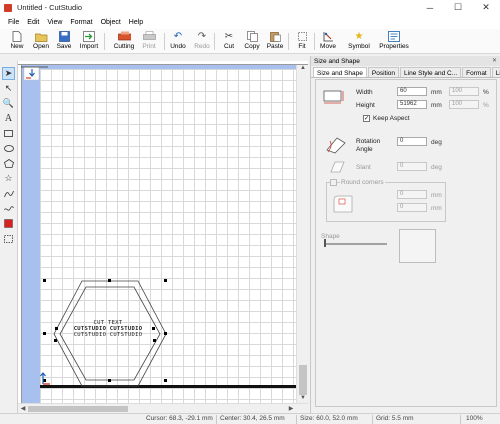 Image resolution: width=500 pixels, height=424 pixels. I want to click on origin-marker-icon, so click(34, 73).